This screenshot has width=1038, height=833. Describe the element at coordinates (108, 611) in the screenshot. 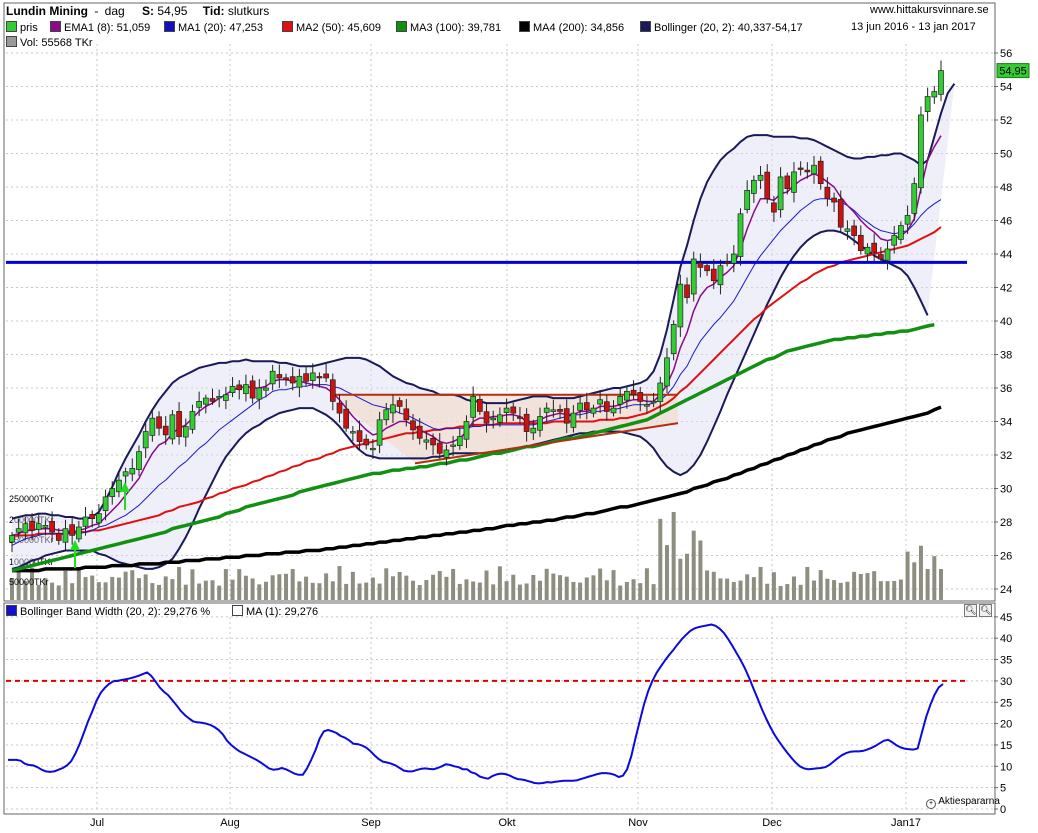

I see `legend-band-width: Bollinger Band Width (20, 2): 29,276 %` at that location.